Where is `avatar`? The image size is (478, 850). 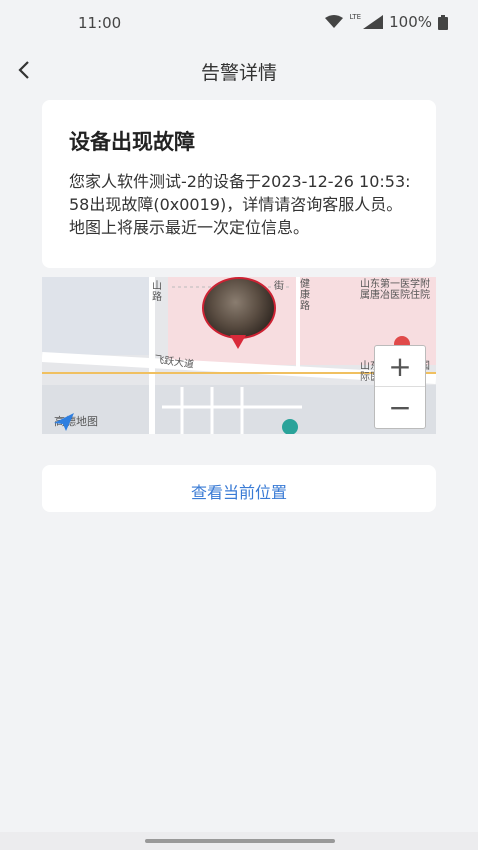
avatar is located at coordinates (239, 308).